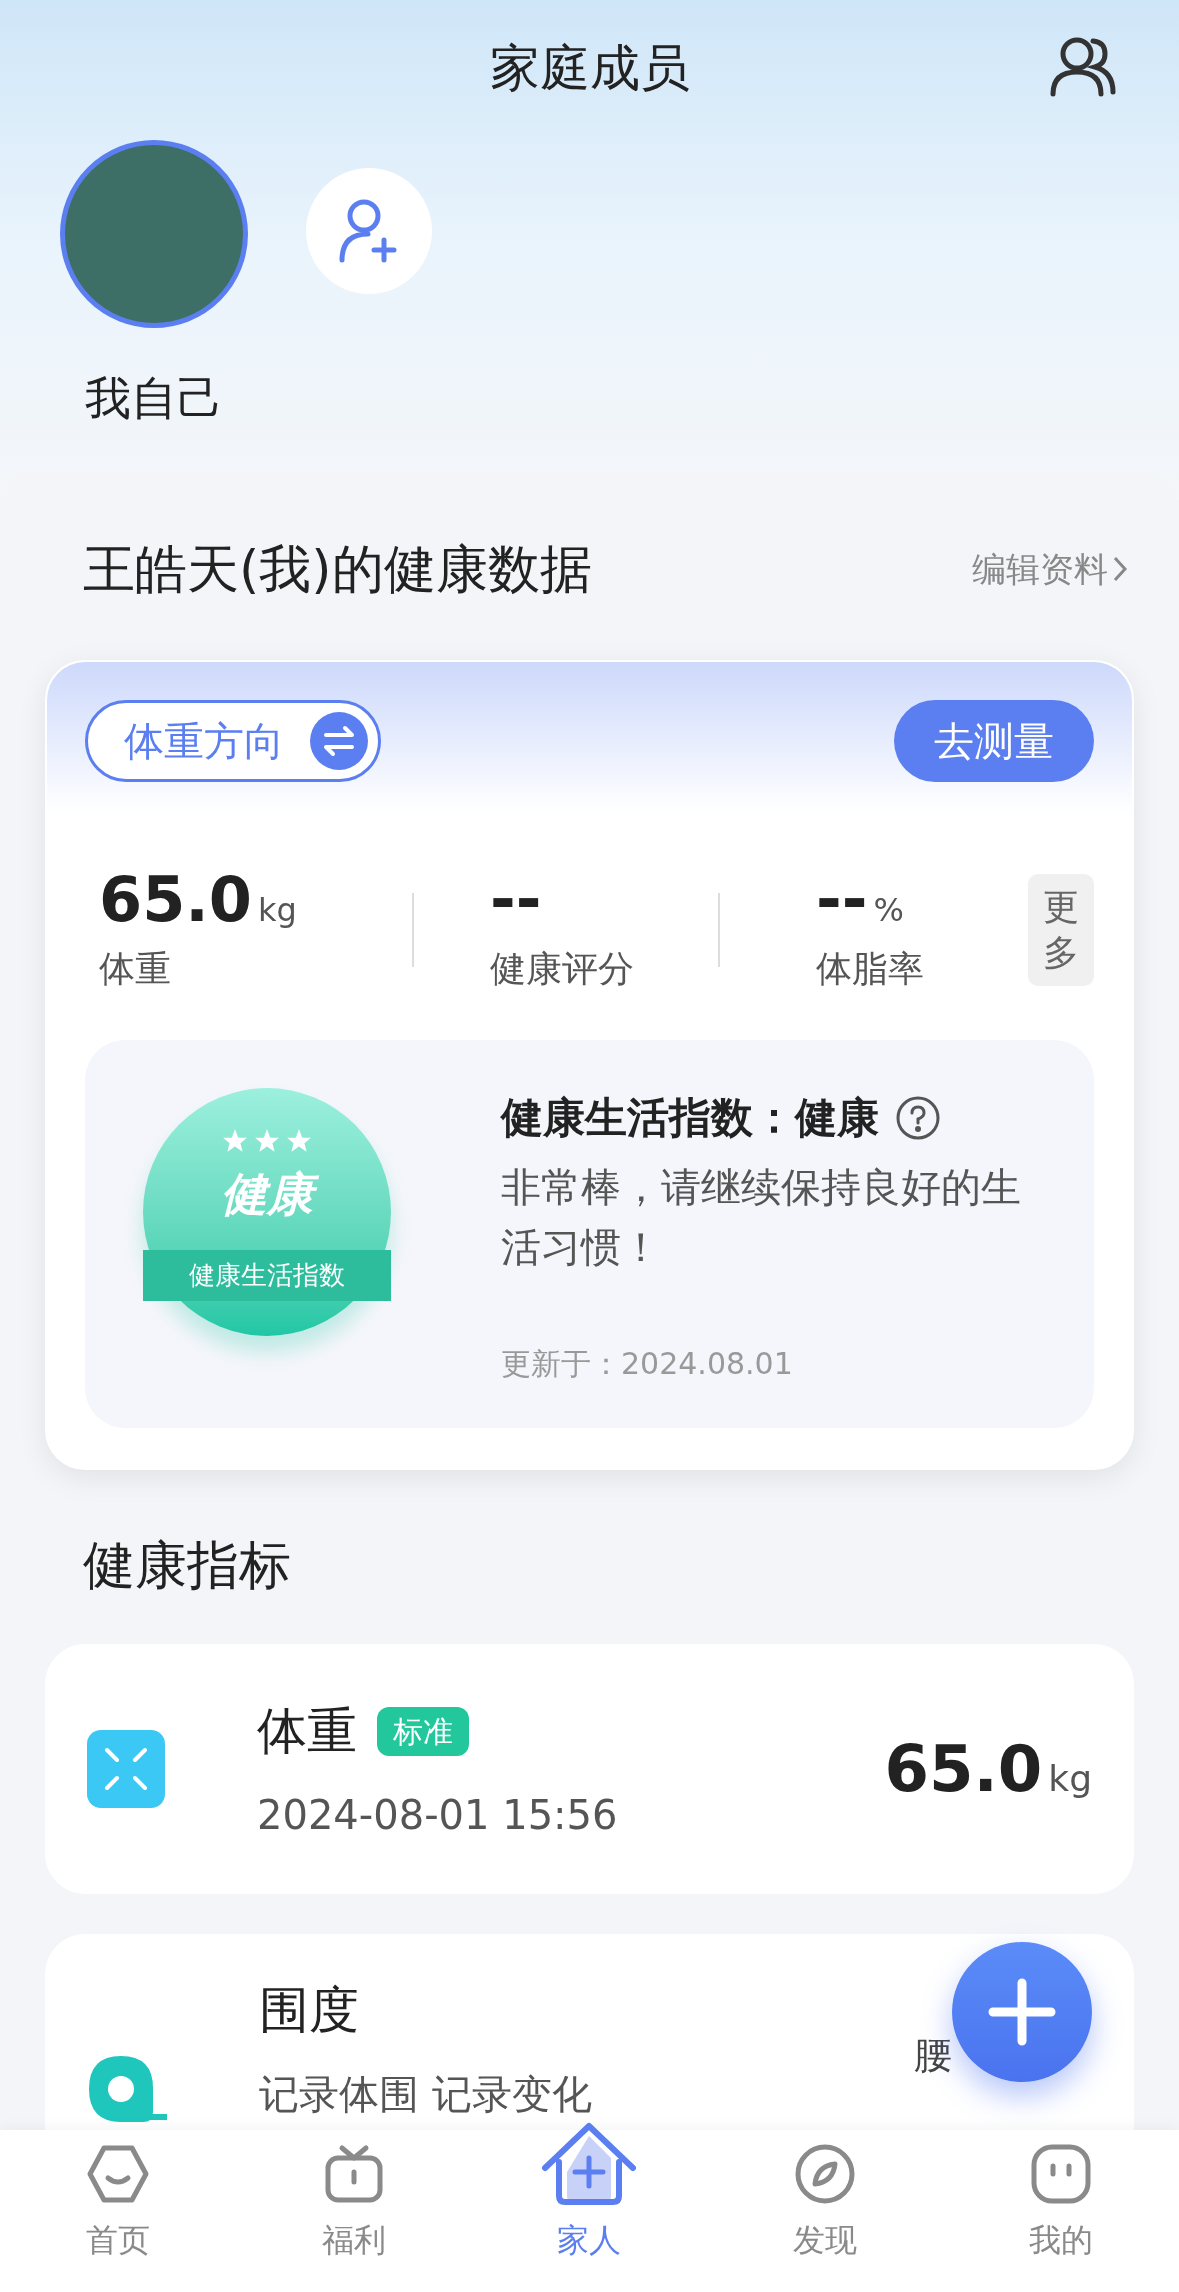  I want to click on edit-profile-link: 编辑资料, so click(1050, 569).